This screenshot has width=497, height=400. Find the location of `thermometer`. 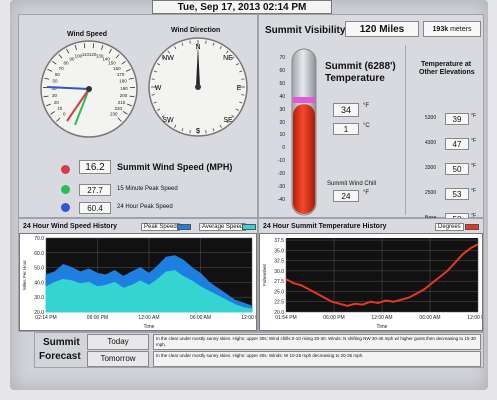

thermometer is located at coordinates (304, 132).